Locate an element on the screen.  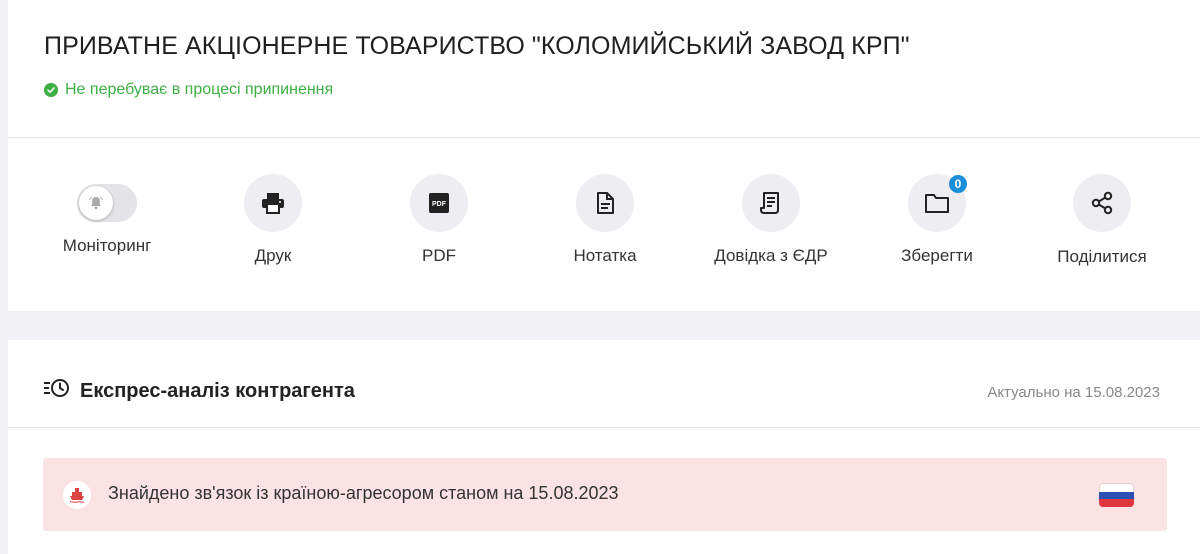
check-circle-icon is located at coordinates (51, 90).